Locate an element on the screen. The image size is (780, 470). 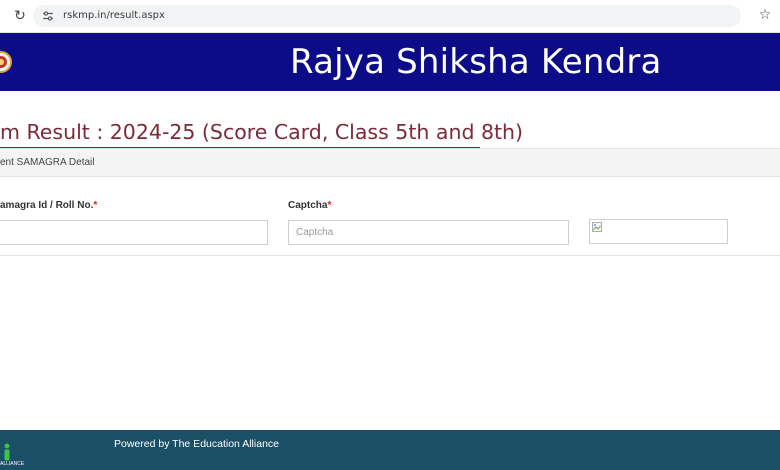
panel-title: ent SAMAGRA Detail is located at coordinates (47, 162).